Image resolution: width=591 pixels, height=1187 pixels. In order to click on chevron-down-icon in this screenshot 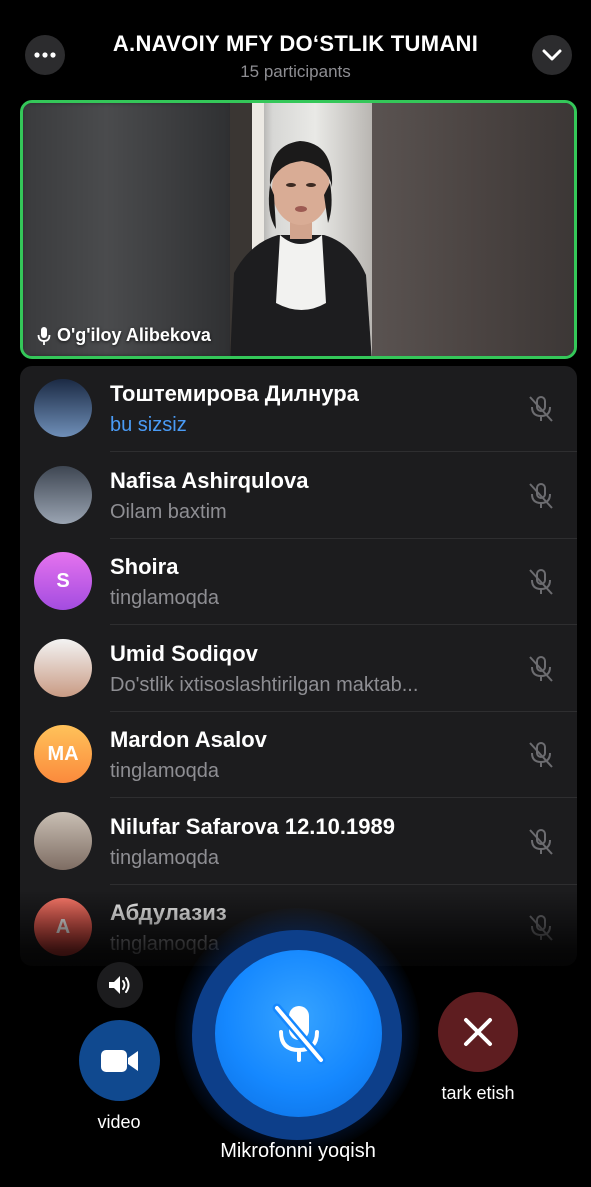, I will do `click(552, 55)`.